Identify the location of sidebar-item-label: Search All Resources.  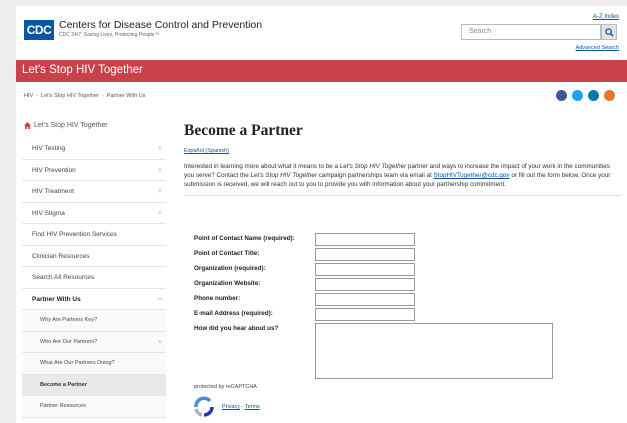
(63, 277).